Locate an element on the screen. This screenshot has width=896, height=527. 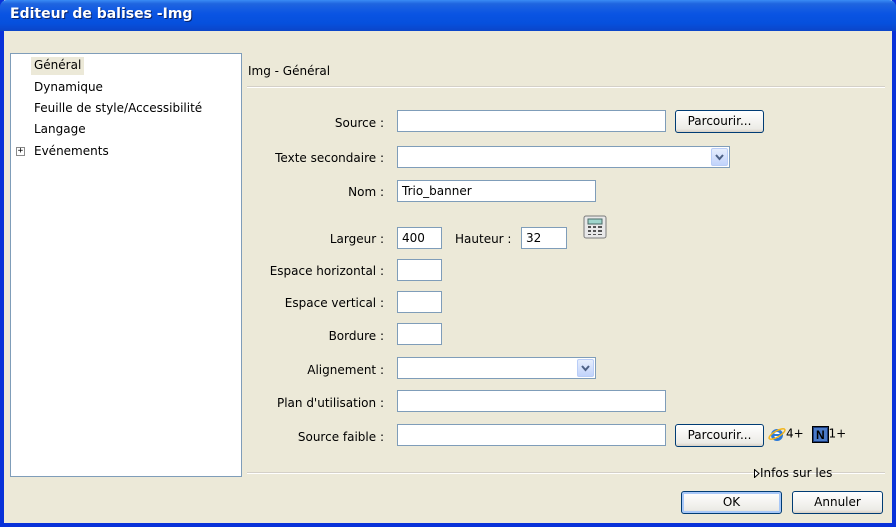
nom-label: Nom : is located at coordinates (366, 192).